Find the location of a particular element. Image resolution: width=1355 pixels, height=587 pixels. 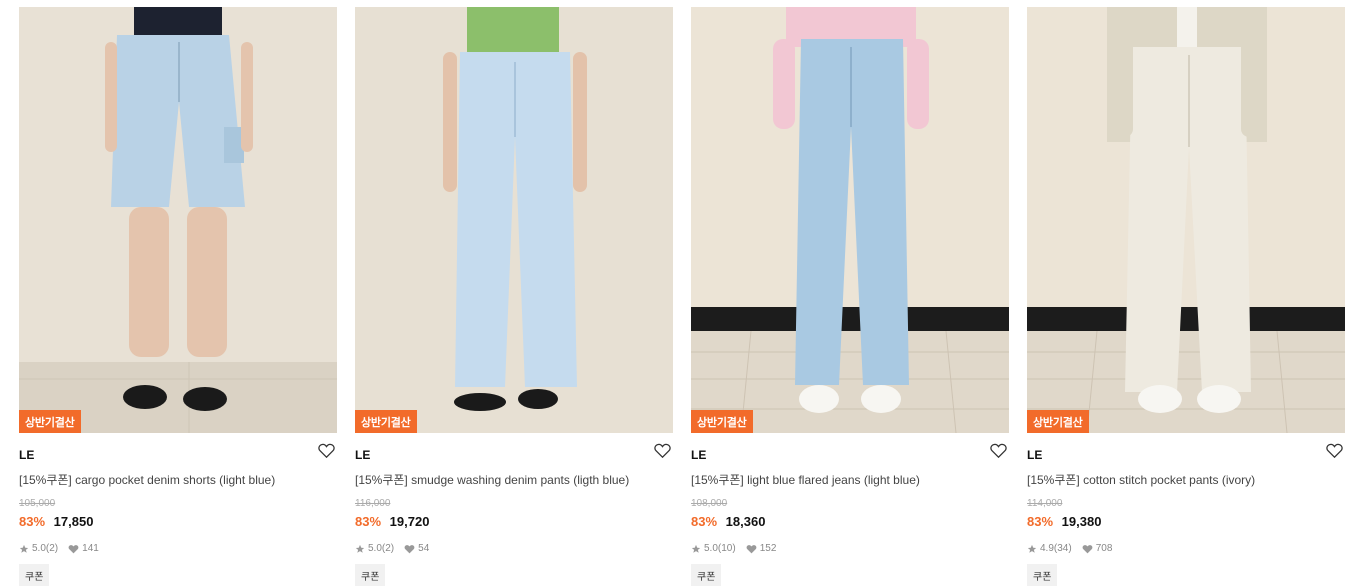

sale-price: 18,360 is located at coordinates (745, 521).